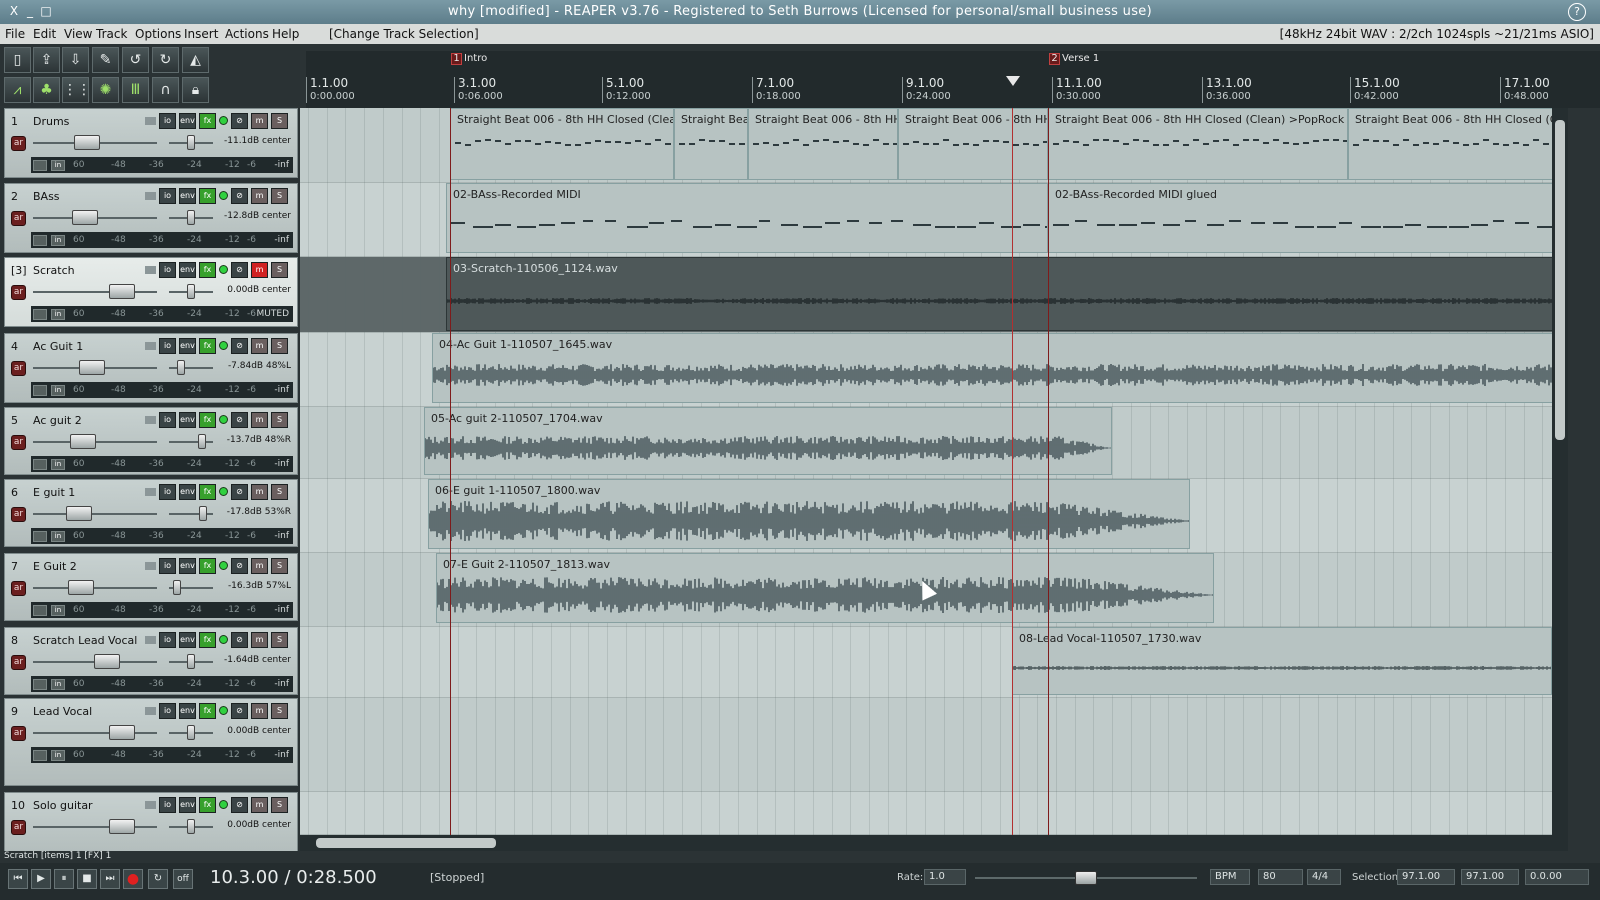 This screenshot has height=900, width=1600. What do you see at coordinates (133, 879) in the screenshot?
I see `record-icon: ●` at bounding box center [133, 879].